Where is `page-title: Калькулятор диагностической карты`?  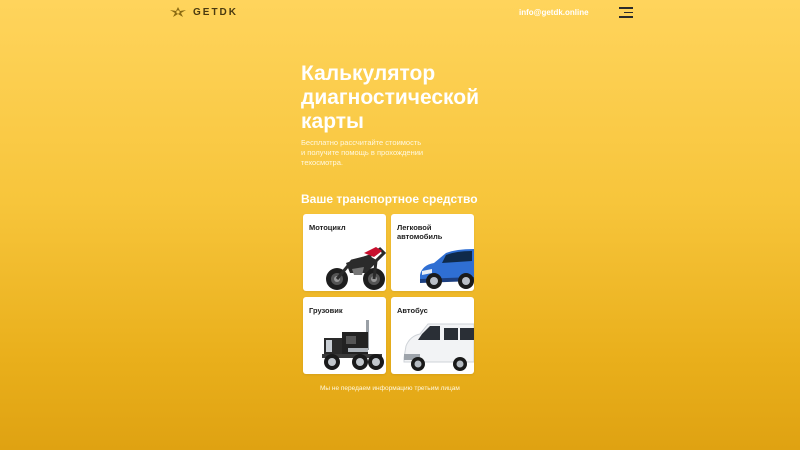 page-title: Калькулятор диагностической карты is located at coordinates (401, 98).